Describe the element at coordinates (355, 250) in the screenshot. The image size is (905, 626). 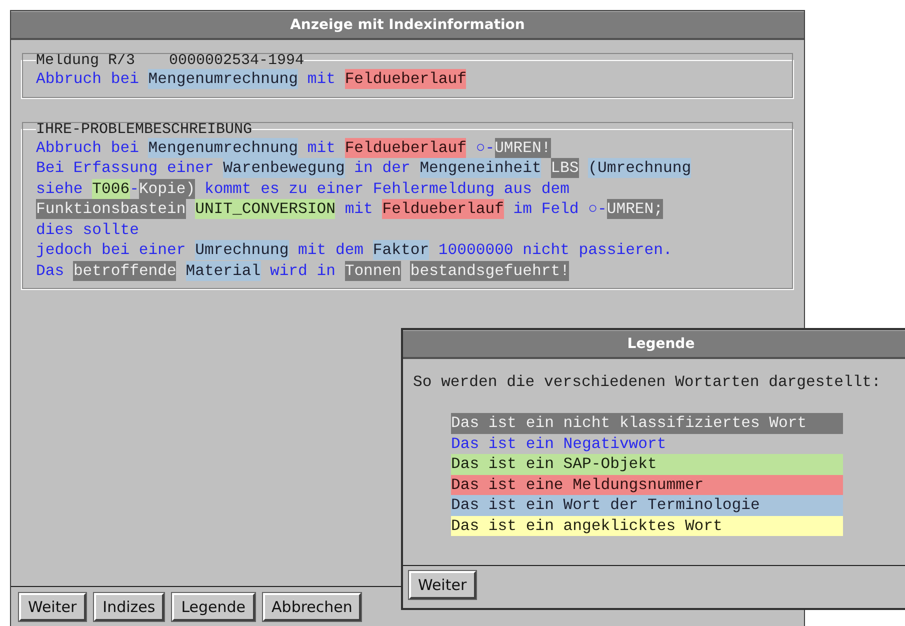
I see `text-line: jedoch bei einer Umrechnung mit dem Faktor 10000000 nicht passieren.` at that location.